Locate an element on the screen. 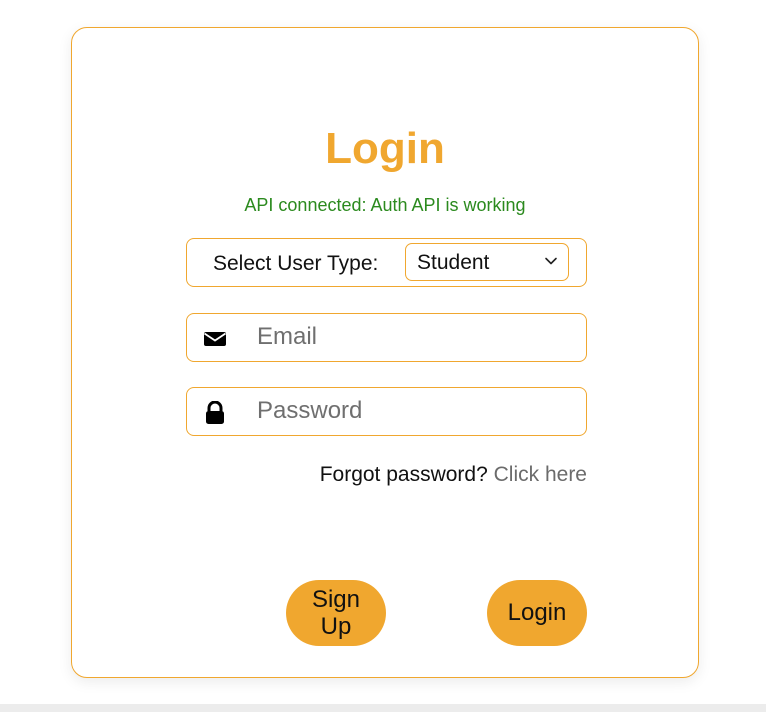  envelope-icon is located at coordinates (215, 339).